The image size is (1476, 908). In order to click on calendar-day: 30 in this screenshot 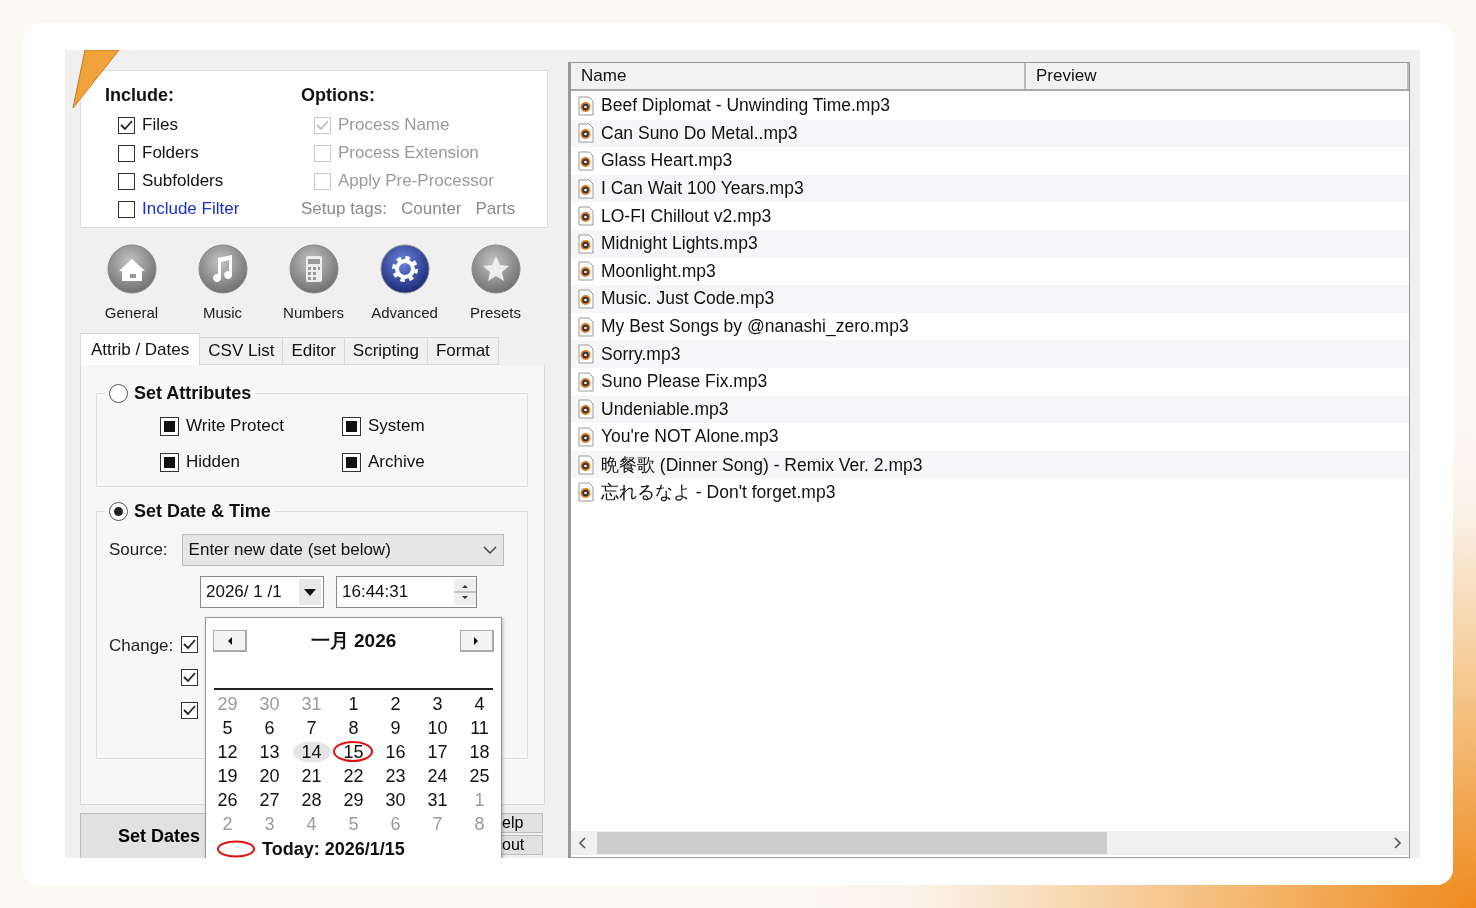, I will do `click(395, 800)`.